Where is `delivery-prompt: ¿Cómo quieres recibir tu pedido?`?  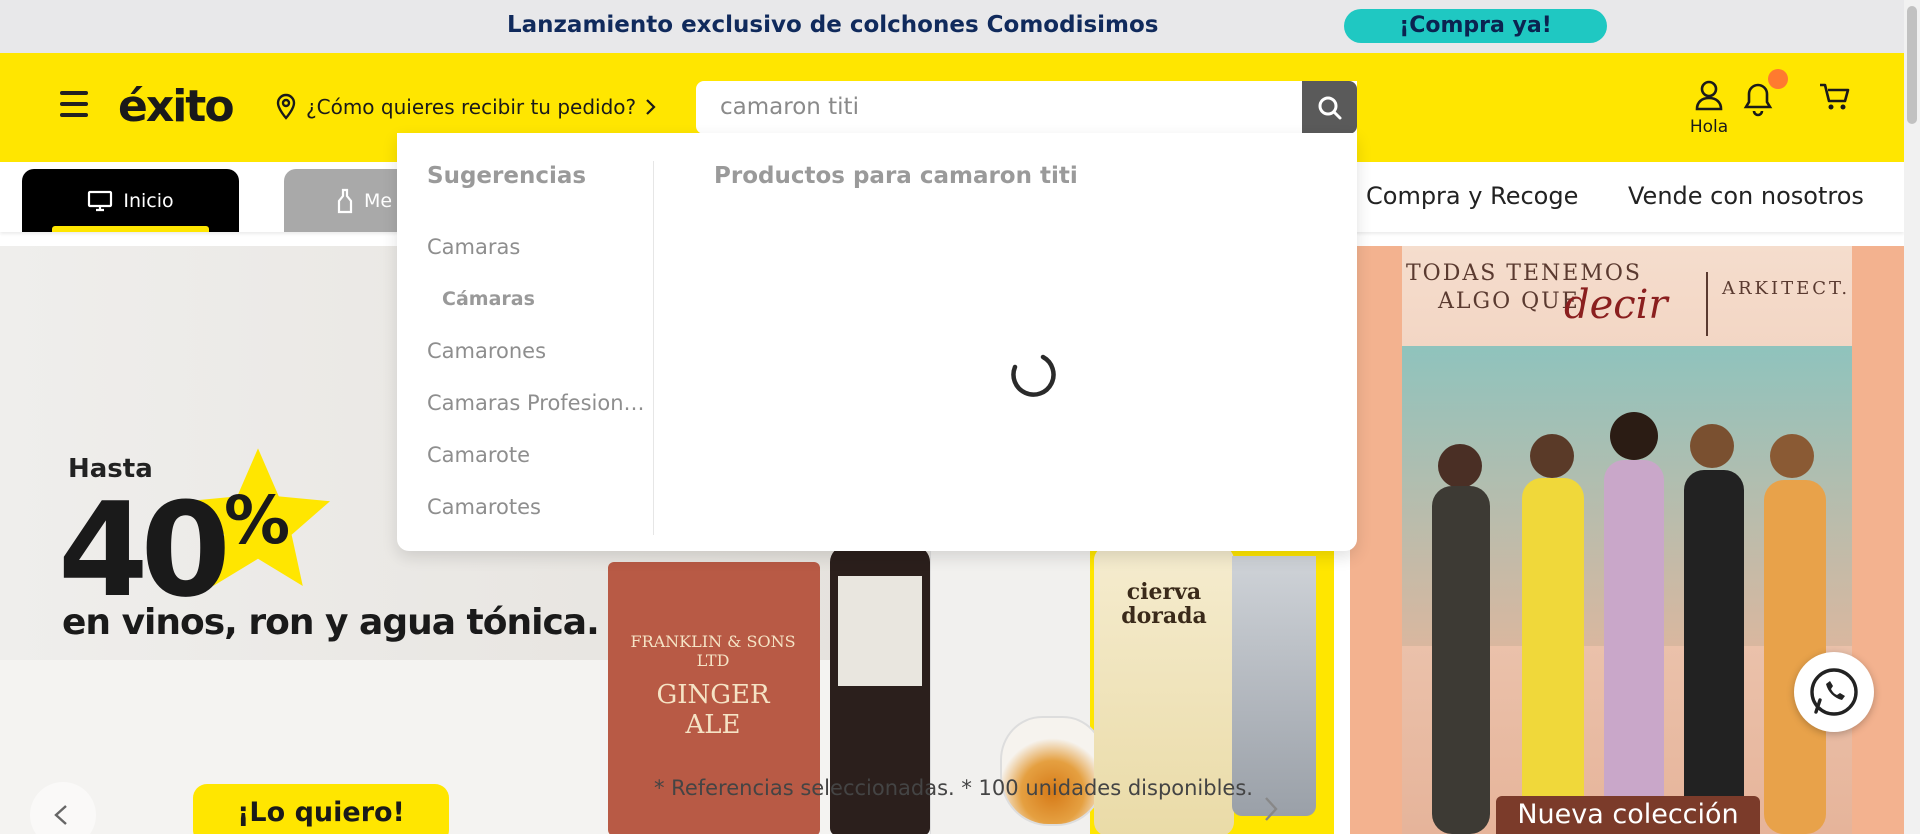 delivery-prompt: ¿Cómo quieres recibir tu pedido? is located at coordinates (471, 107).